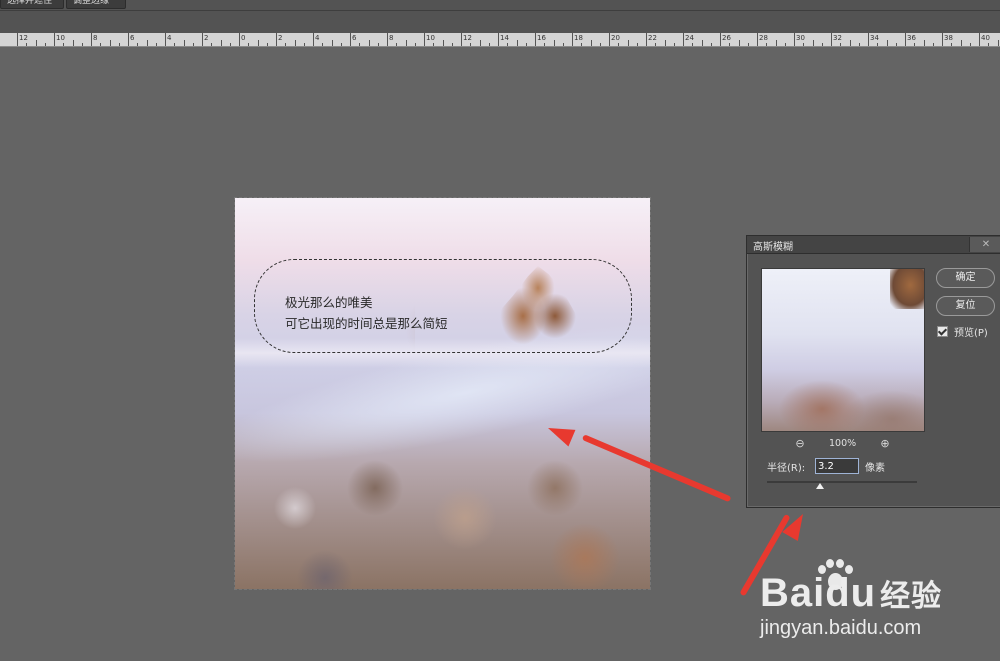 This screenshot has height=661, width=1000. I want to click on reset-button: 复位, so click(965, 306).